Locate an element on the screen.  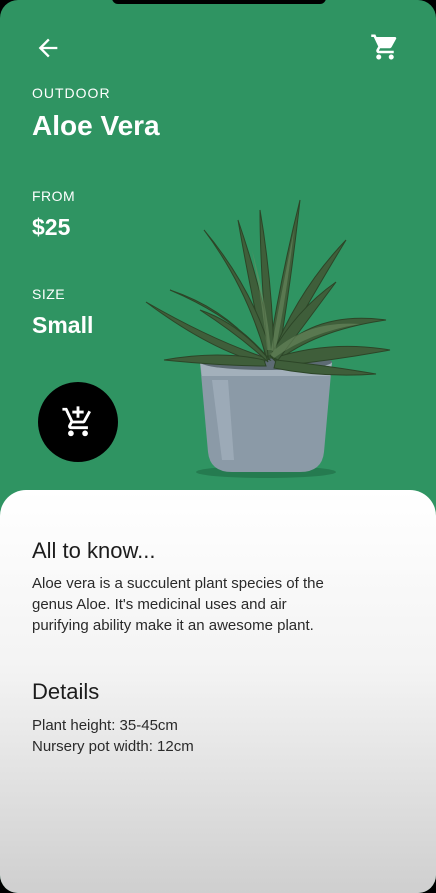
top-bar is located at coordinates (218, 45).